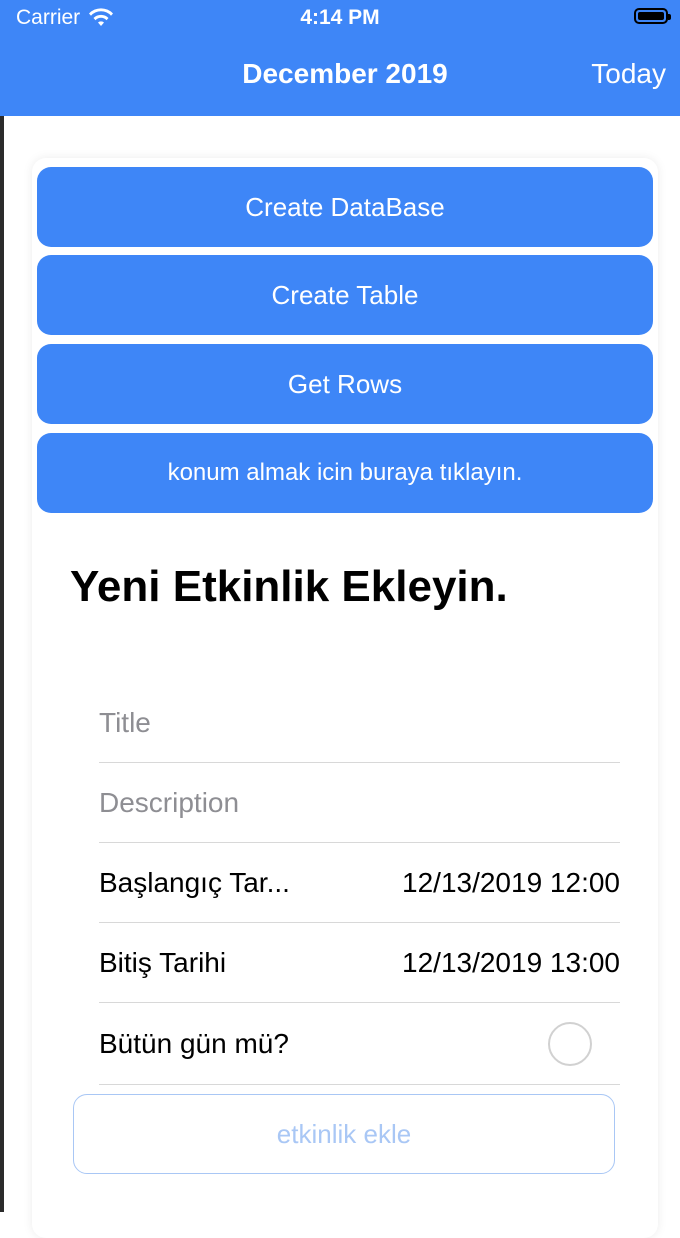 This screenshot has height=1238, width=680. I want to click on start-date-row: Başlangıç Tar... 12/13/2019 12:00, so click(359, 883).